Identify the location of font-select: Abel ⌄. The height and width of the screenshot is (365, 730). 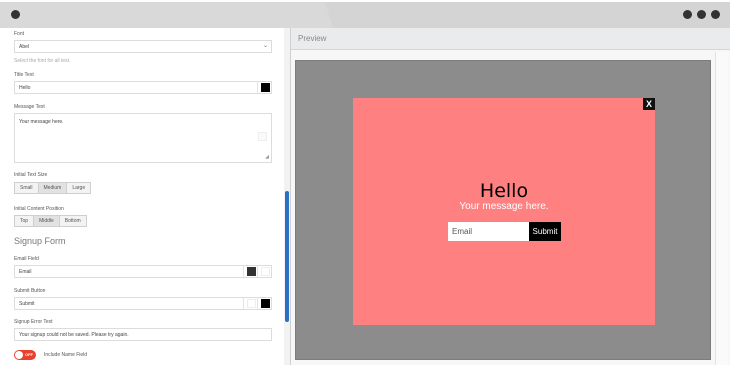
(143, 46).